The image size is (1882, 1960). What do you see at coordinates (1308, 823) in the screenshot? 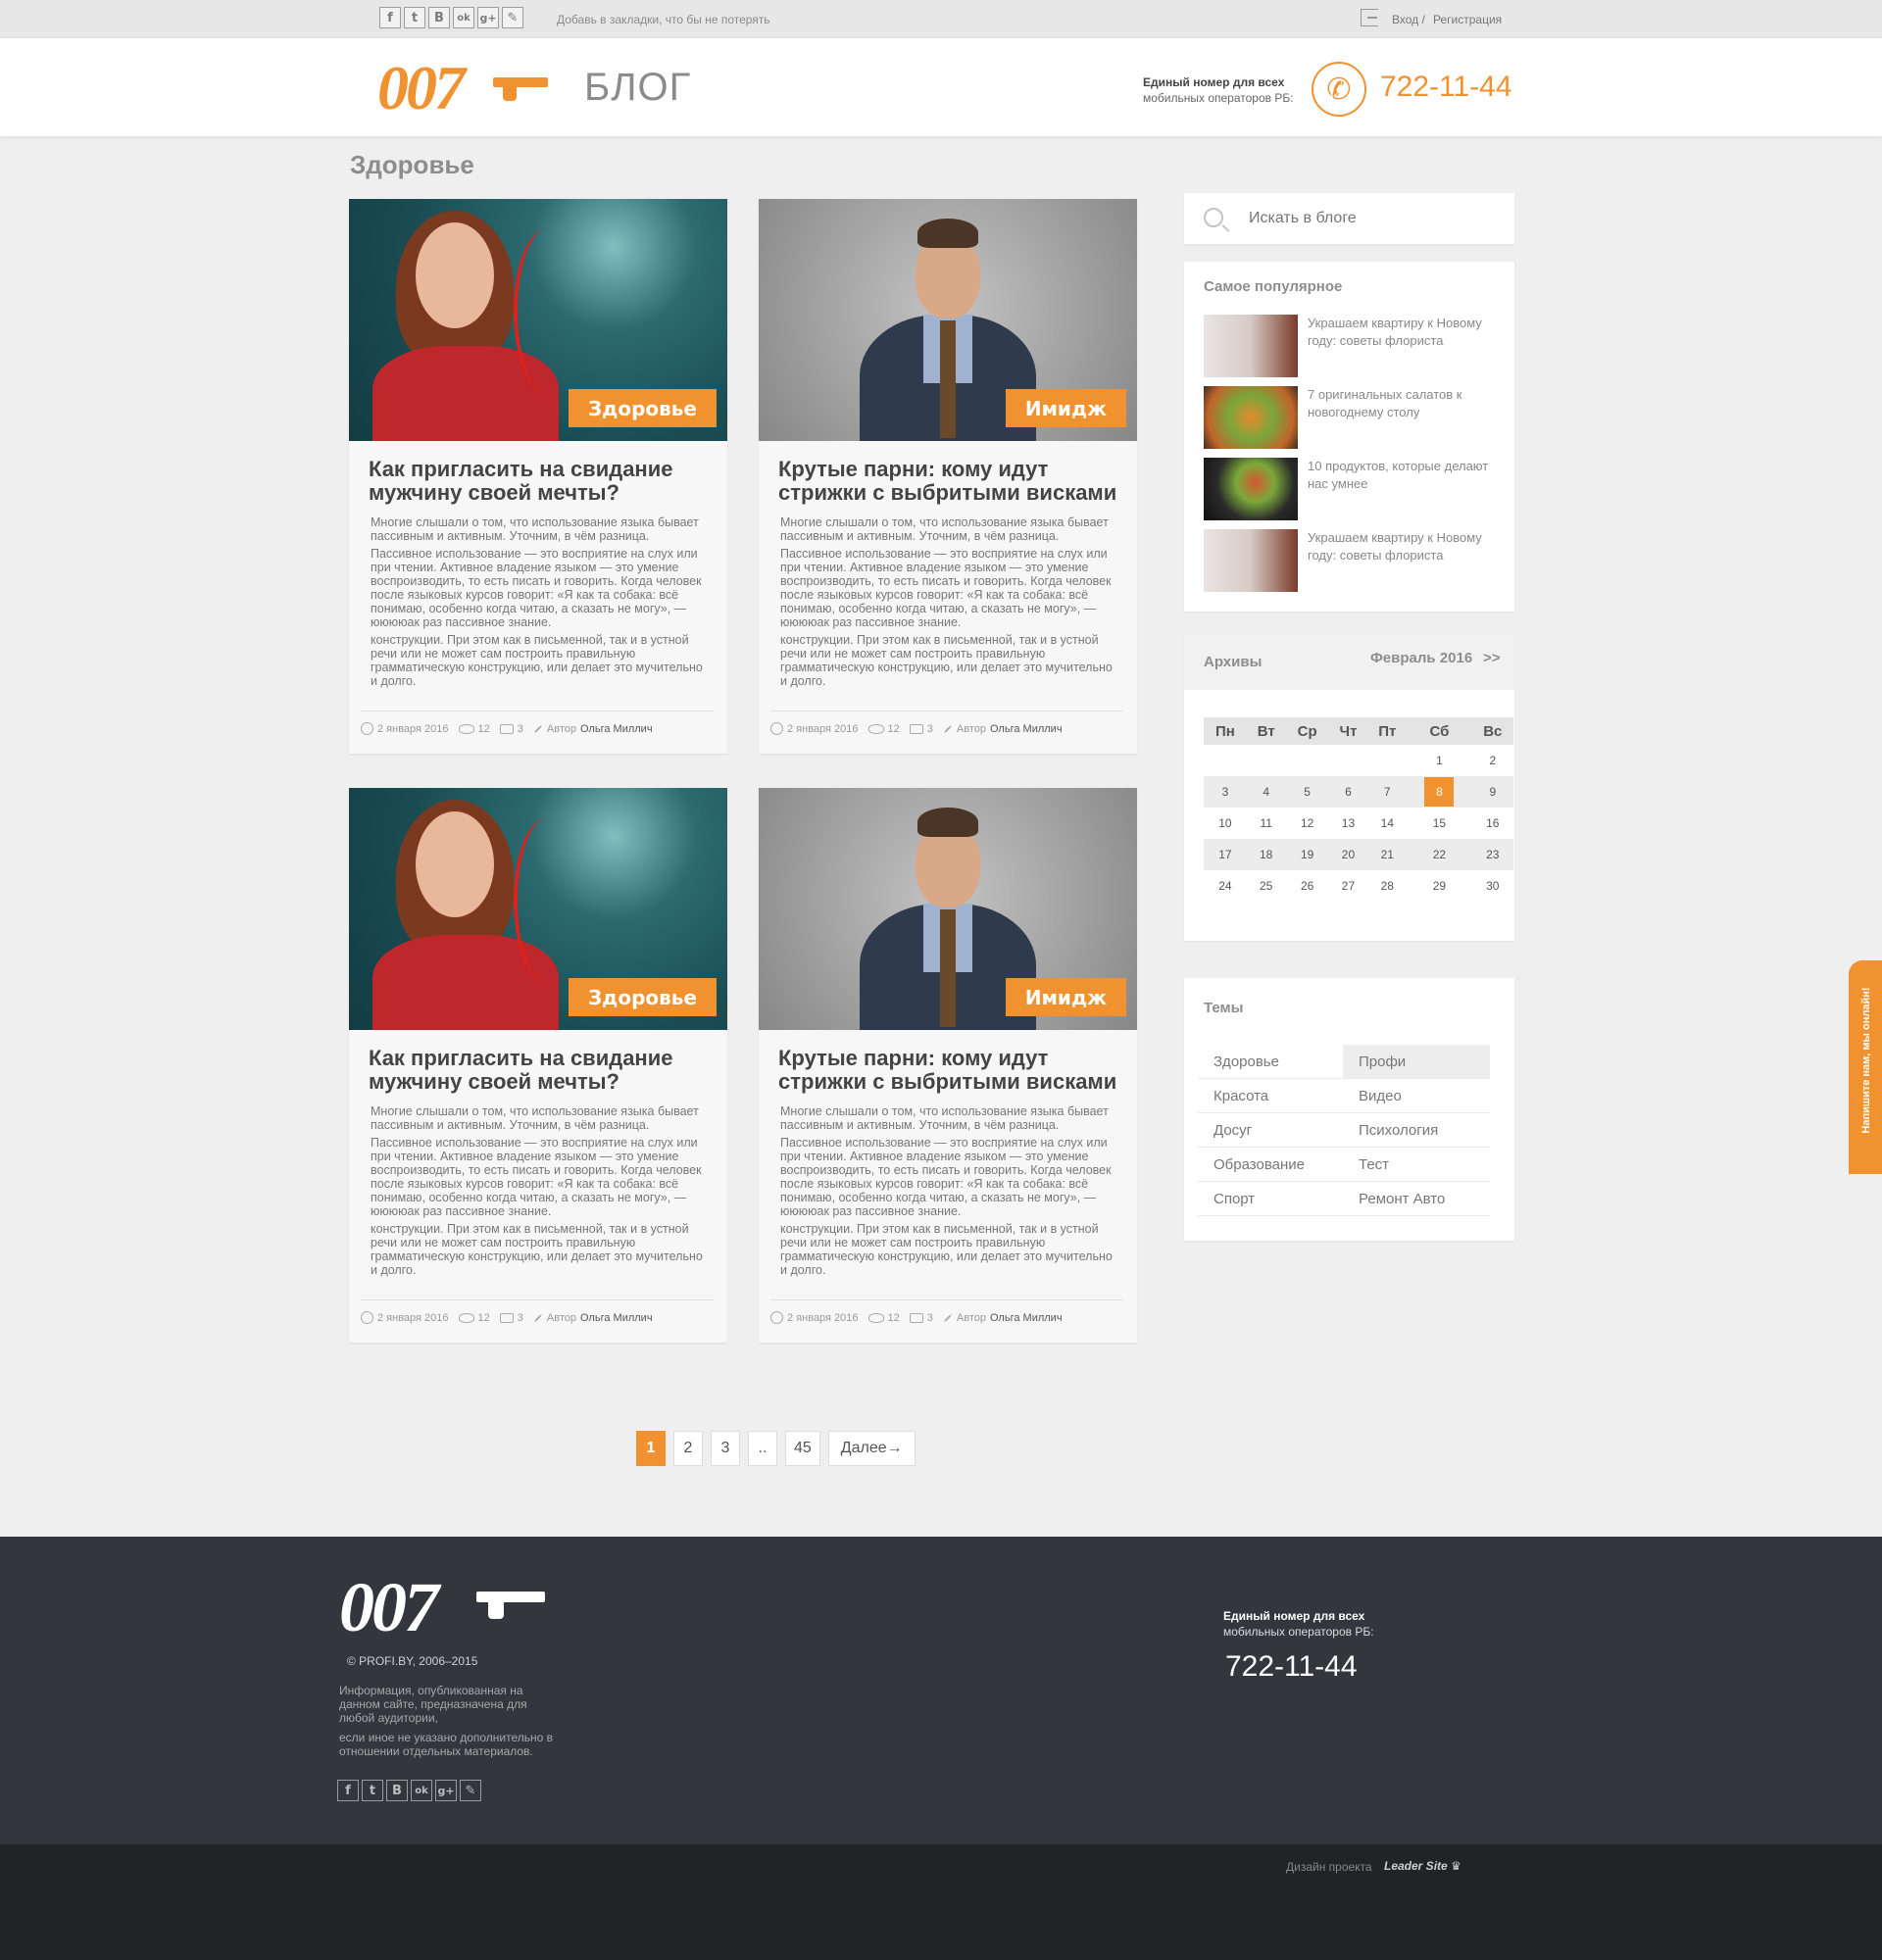
I see `calendar-day: 12` at bounding box center [1308, 823].